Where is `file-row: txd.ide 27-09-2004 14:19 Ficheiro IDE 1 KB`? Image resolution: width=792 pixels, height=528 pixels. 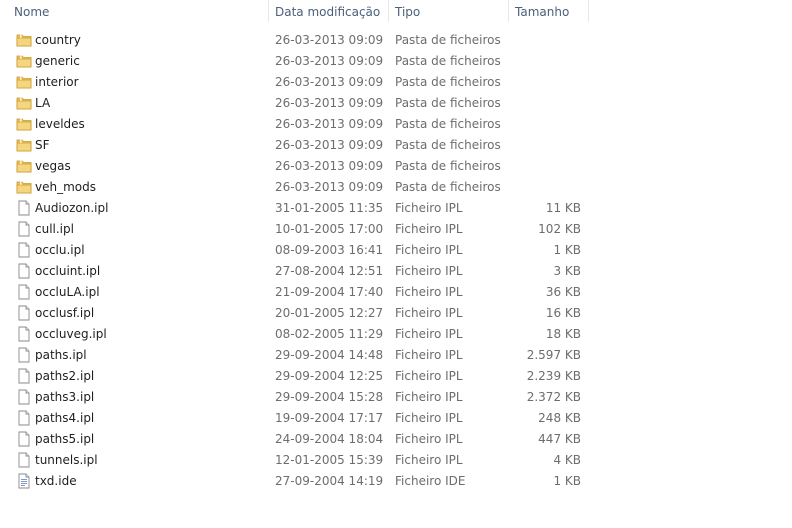 file-row: txd.ide 27-09-2004 14:19 Ficheiro IDE 1 KB is located at coordinates (300, 481).